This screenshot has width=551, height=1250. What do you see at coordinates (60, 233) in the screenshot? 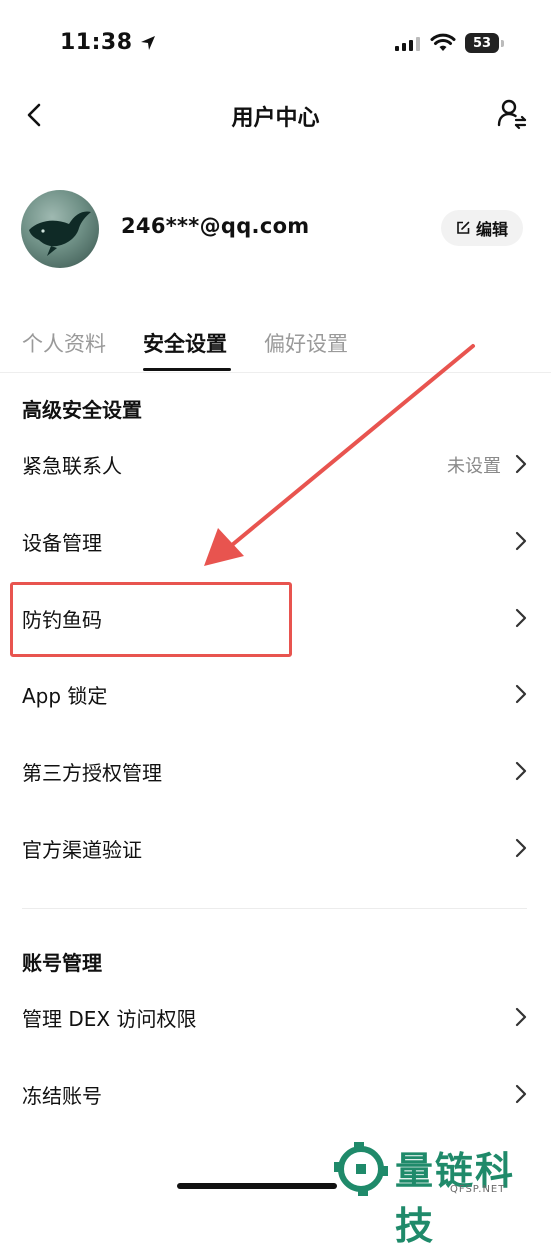
I see `whale-avatar-icon` at bounding box center [60, 233].